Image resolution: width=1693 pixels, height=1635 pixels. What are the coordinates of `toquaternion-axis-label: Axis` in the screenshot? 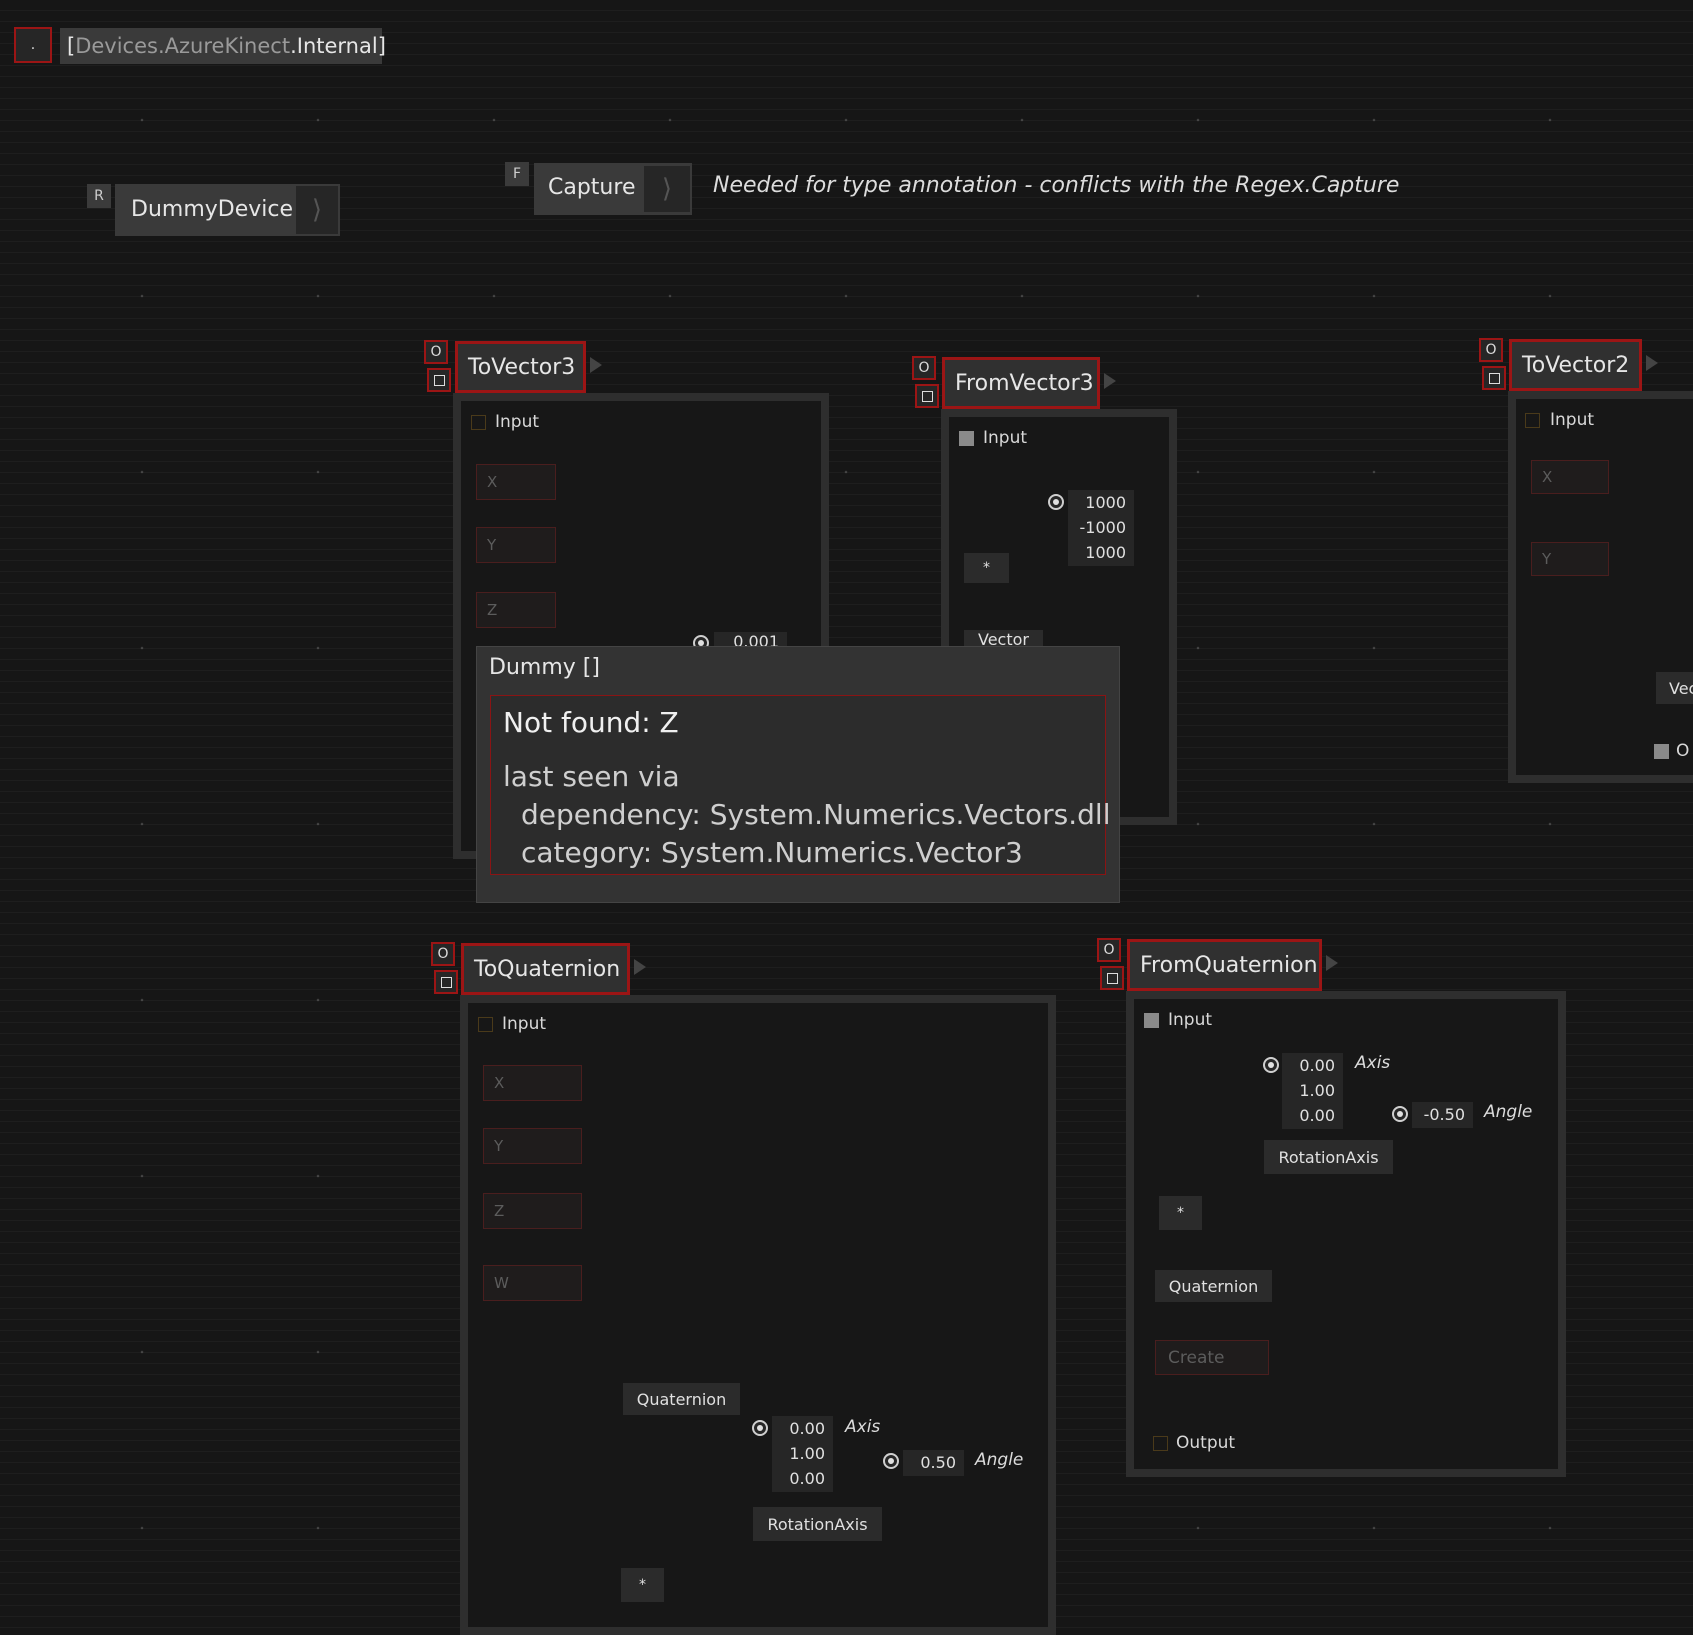 It's located at (863, 1427).